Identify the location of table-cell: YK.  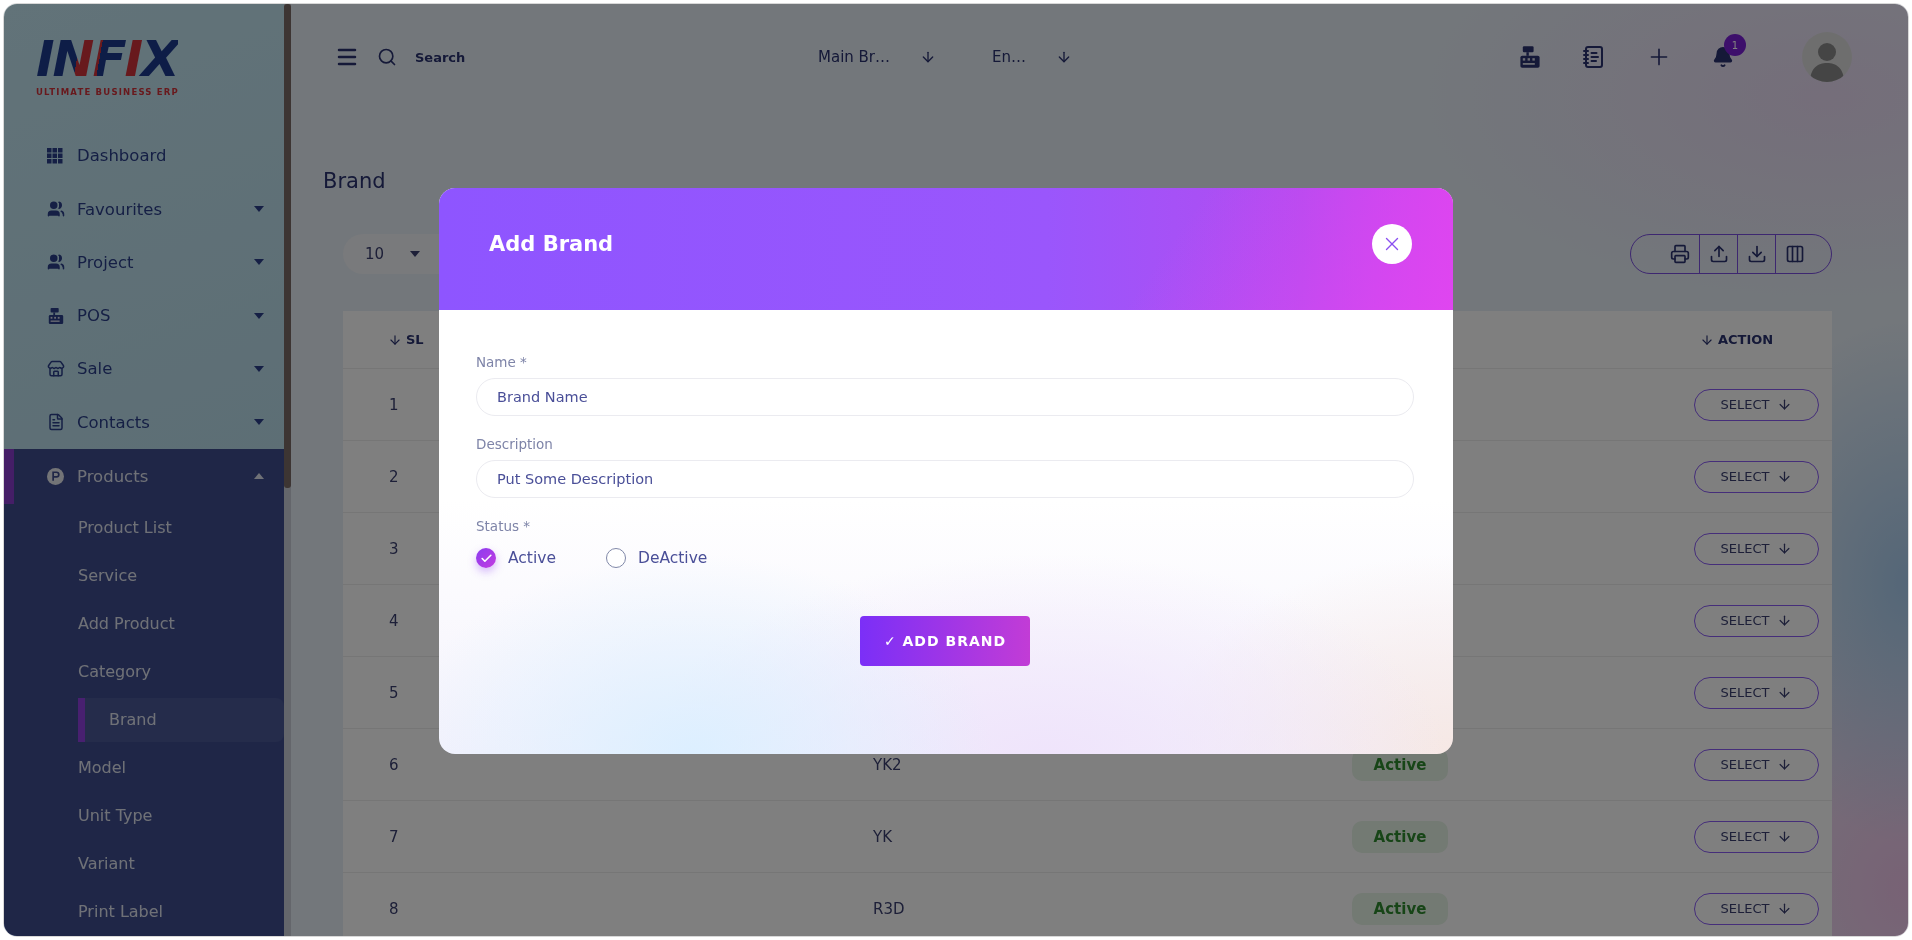
(882, 836).